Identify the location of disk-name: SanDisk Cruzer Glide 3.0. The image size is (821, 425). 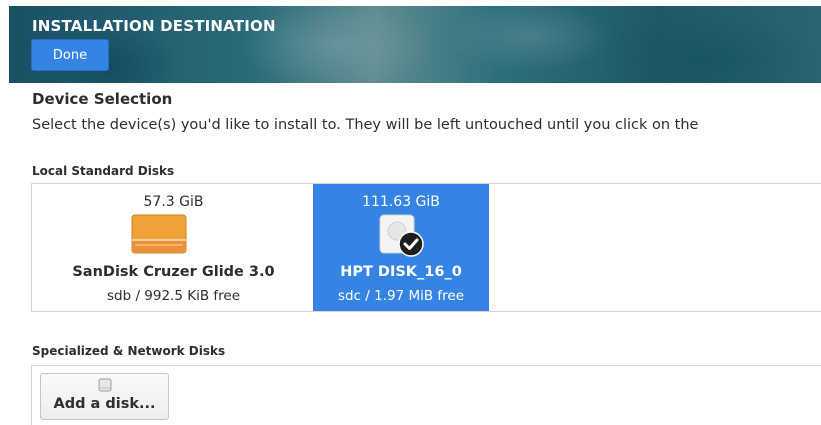
(173, 272).